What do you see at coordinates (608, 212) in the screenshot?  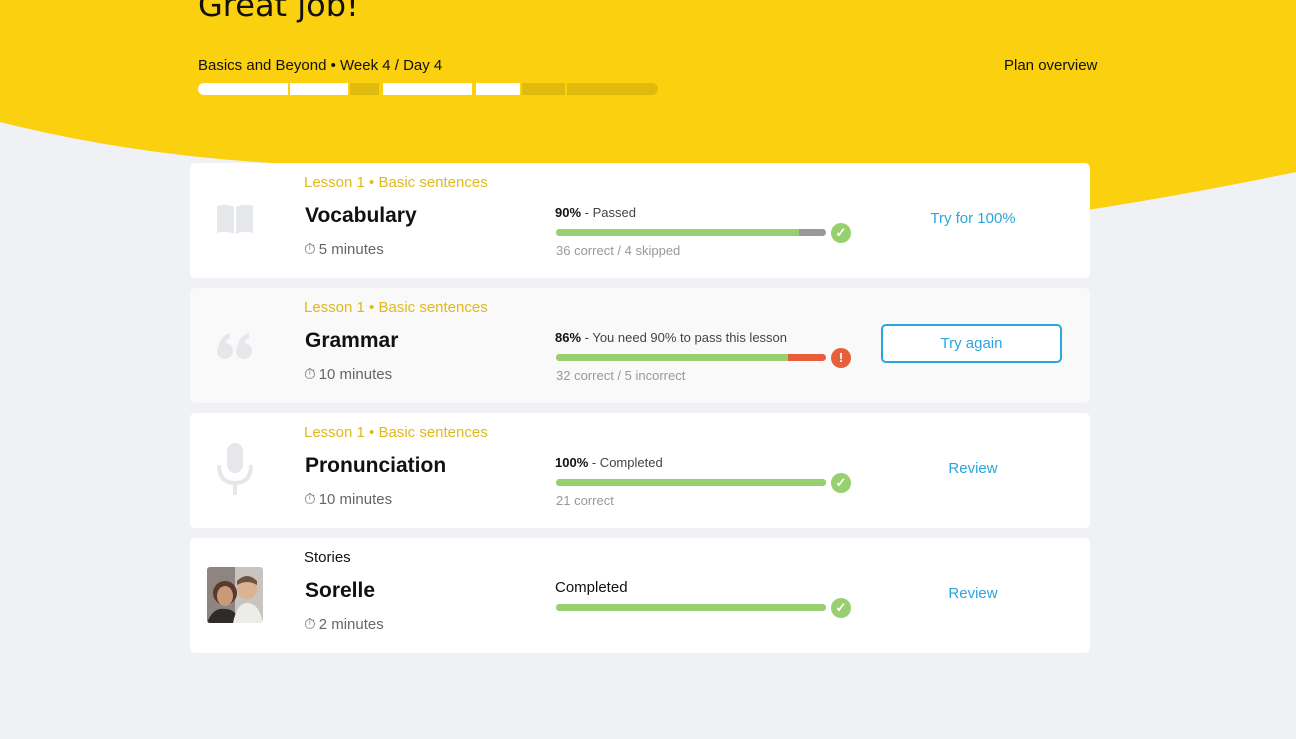 I see `score-text: - Passed` at bounding box center [608, 212].